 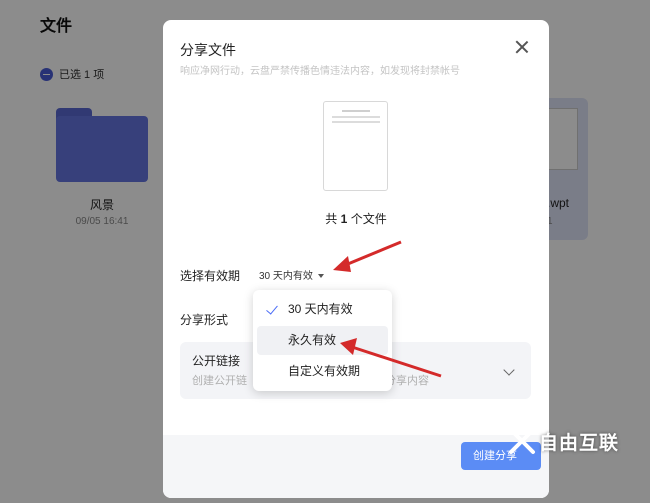 I want to click on option-30-days: 30 天内有效, so click(x=322, y=309).